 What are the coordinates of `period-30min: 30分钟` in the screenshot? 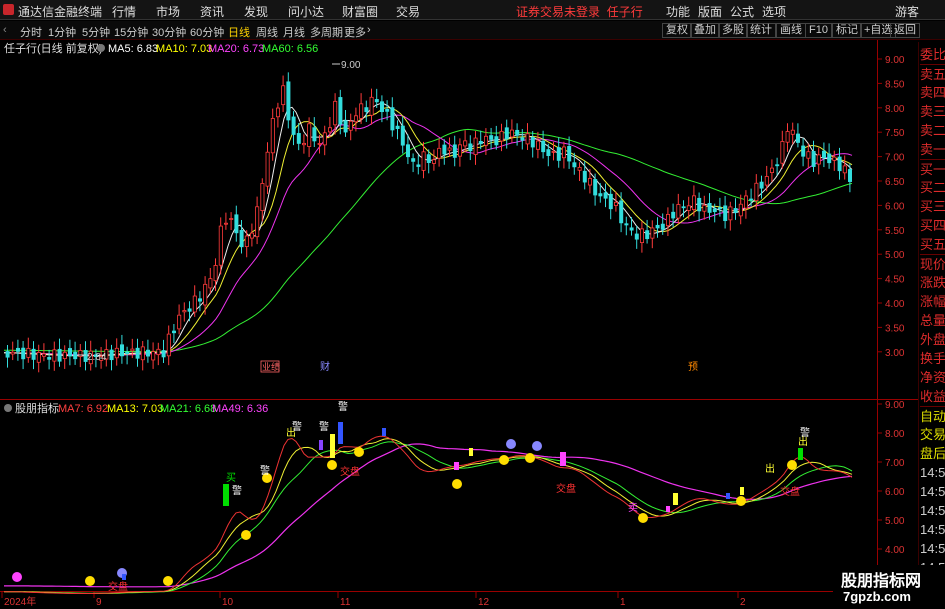 It's located at (169, 32).